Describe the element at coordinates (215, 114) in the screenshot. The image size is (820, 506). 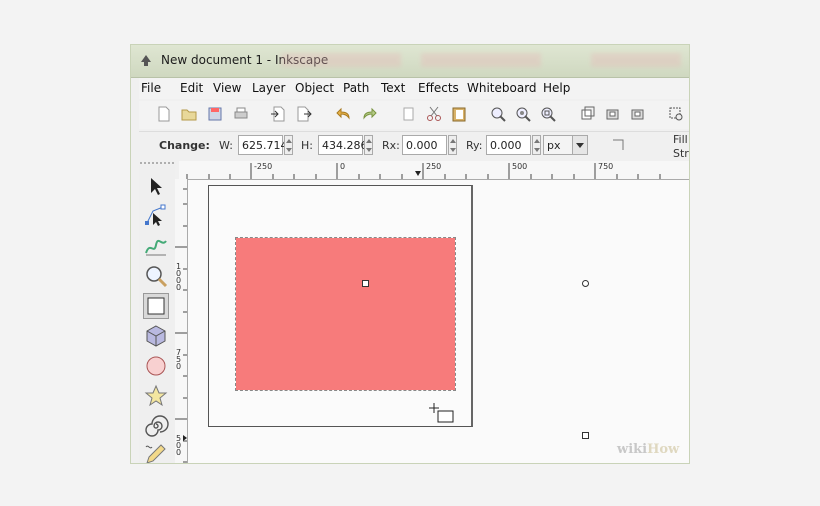
I see `save-icon` at that location.